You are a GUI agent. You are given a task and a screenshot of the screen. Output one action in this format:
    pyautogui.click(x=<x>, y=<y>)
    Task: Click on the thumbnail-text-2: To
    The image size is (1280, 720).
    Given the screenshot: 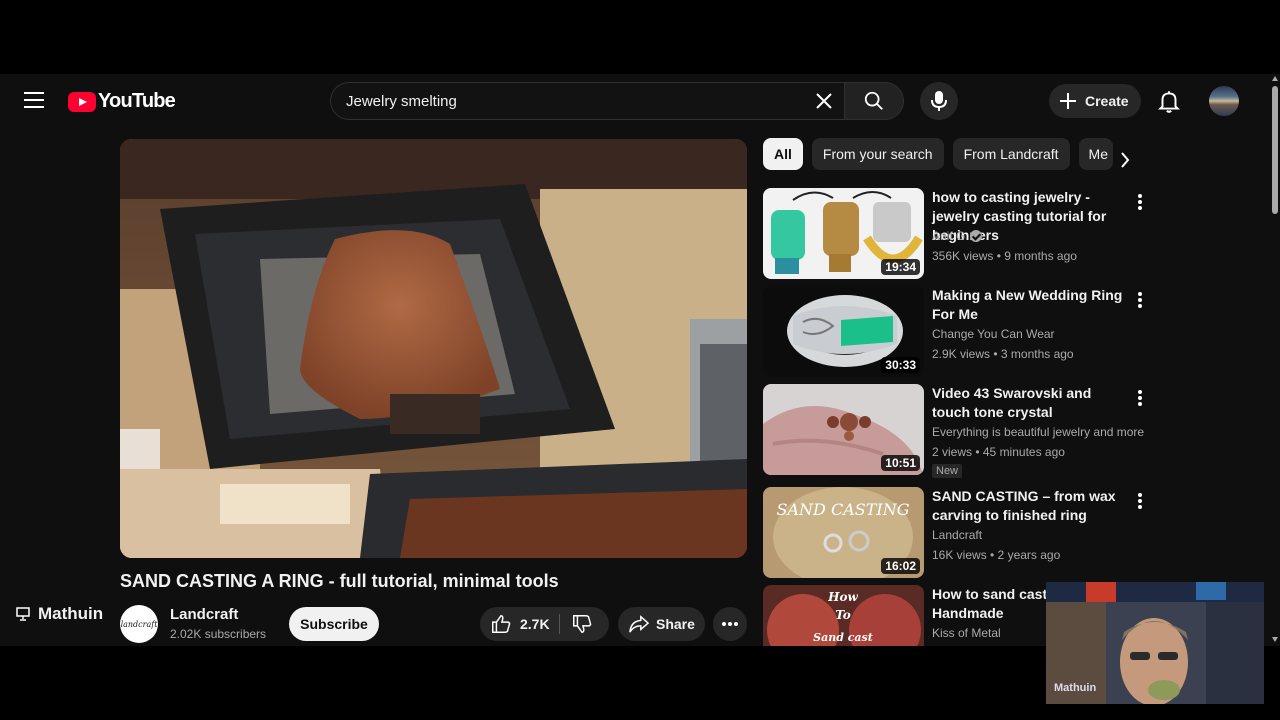 What is the action you would take?
    pyautogui.click(x=843, y=615)
    